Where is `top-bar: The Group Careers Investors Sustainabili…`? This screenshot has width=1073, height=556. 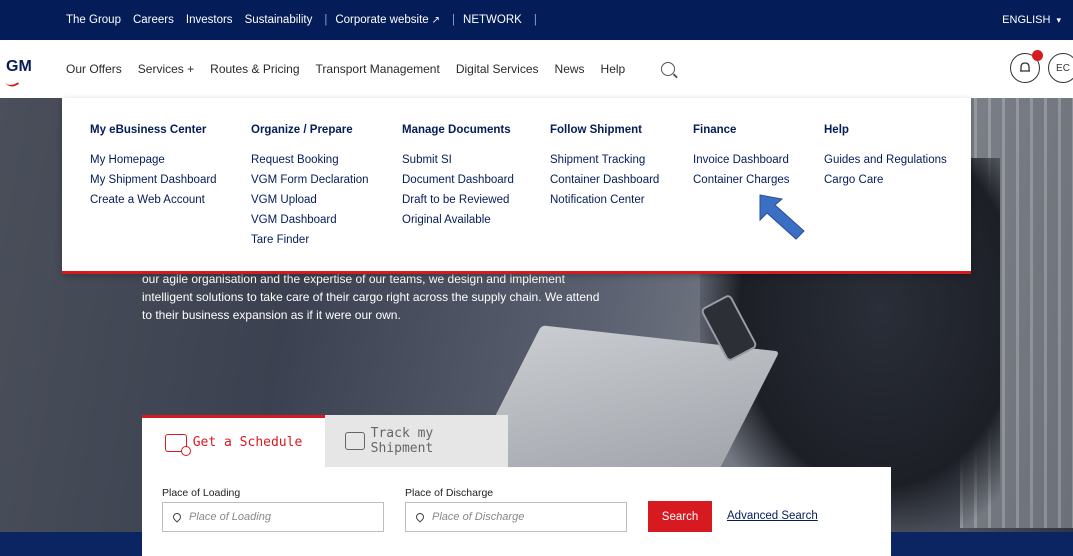 top-bar: The Group Careers Investors Sustainabili… is located at coordinates (536, 20).